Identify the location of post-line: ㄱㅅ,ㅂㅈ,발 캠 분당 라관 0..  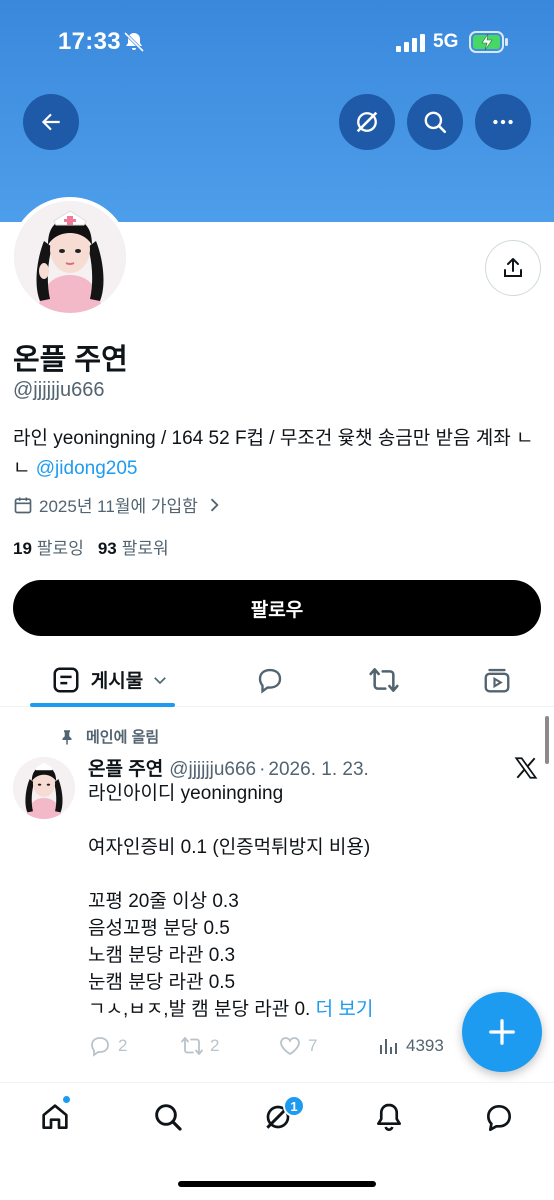
(199, 1009).